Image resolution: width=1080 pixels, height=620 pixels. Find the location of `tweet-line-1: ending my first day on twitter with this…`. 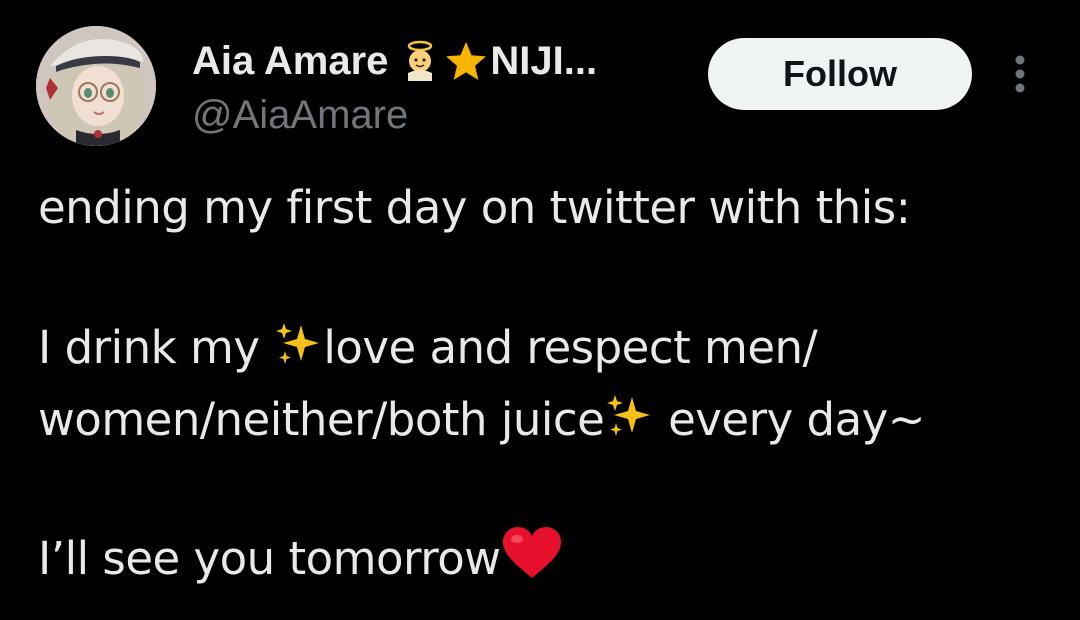

tweet-line-1: ending my first day on twitter with this… is located at coordinates (474, 208).